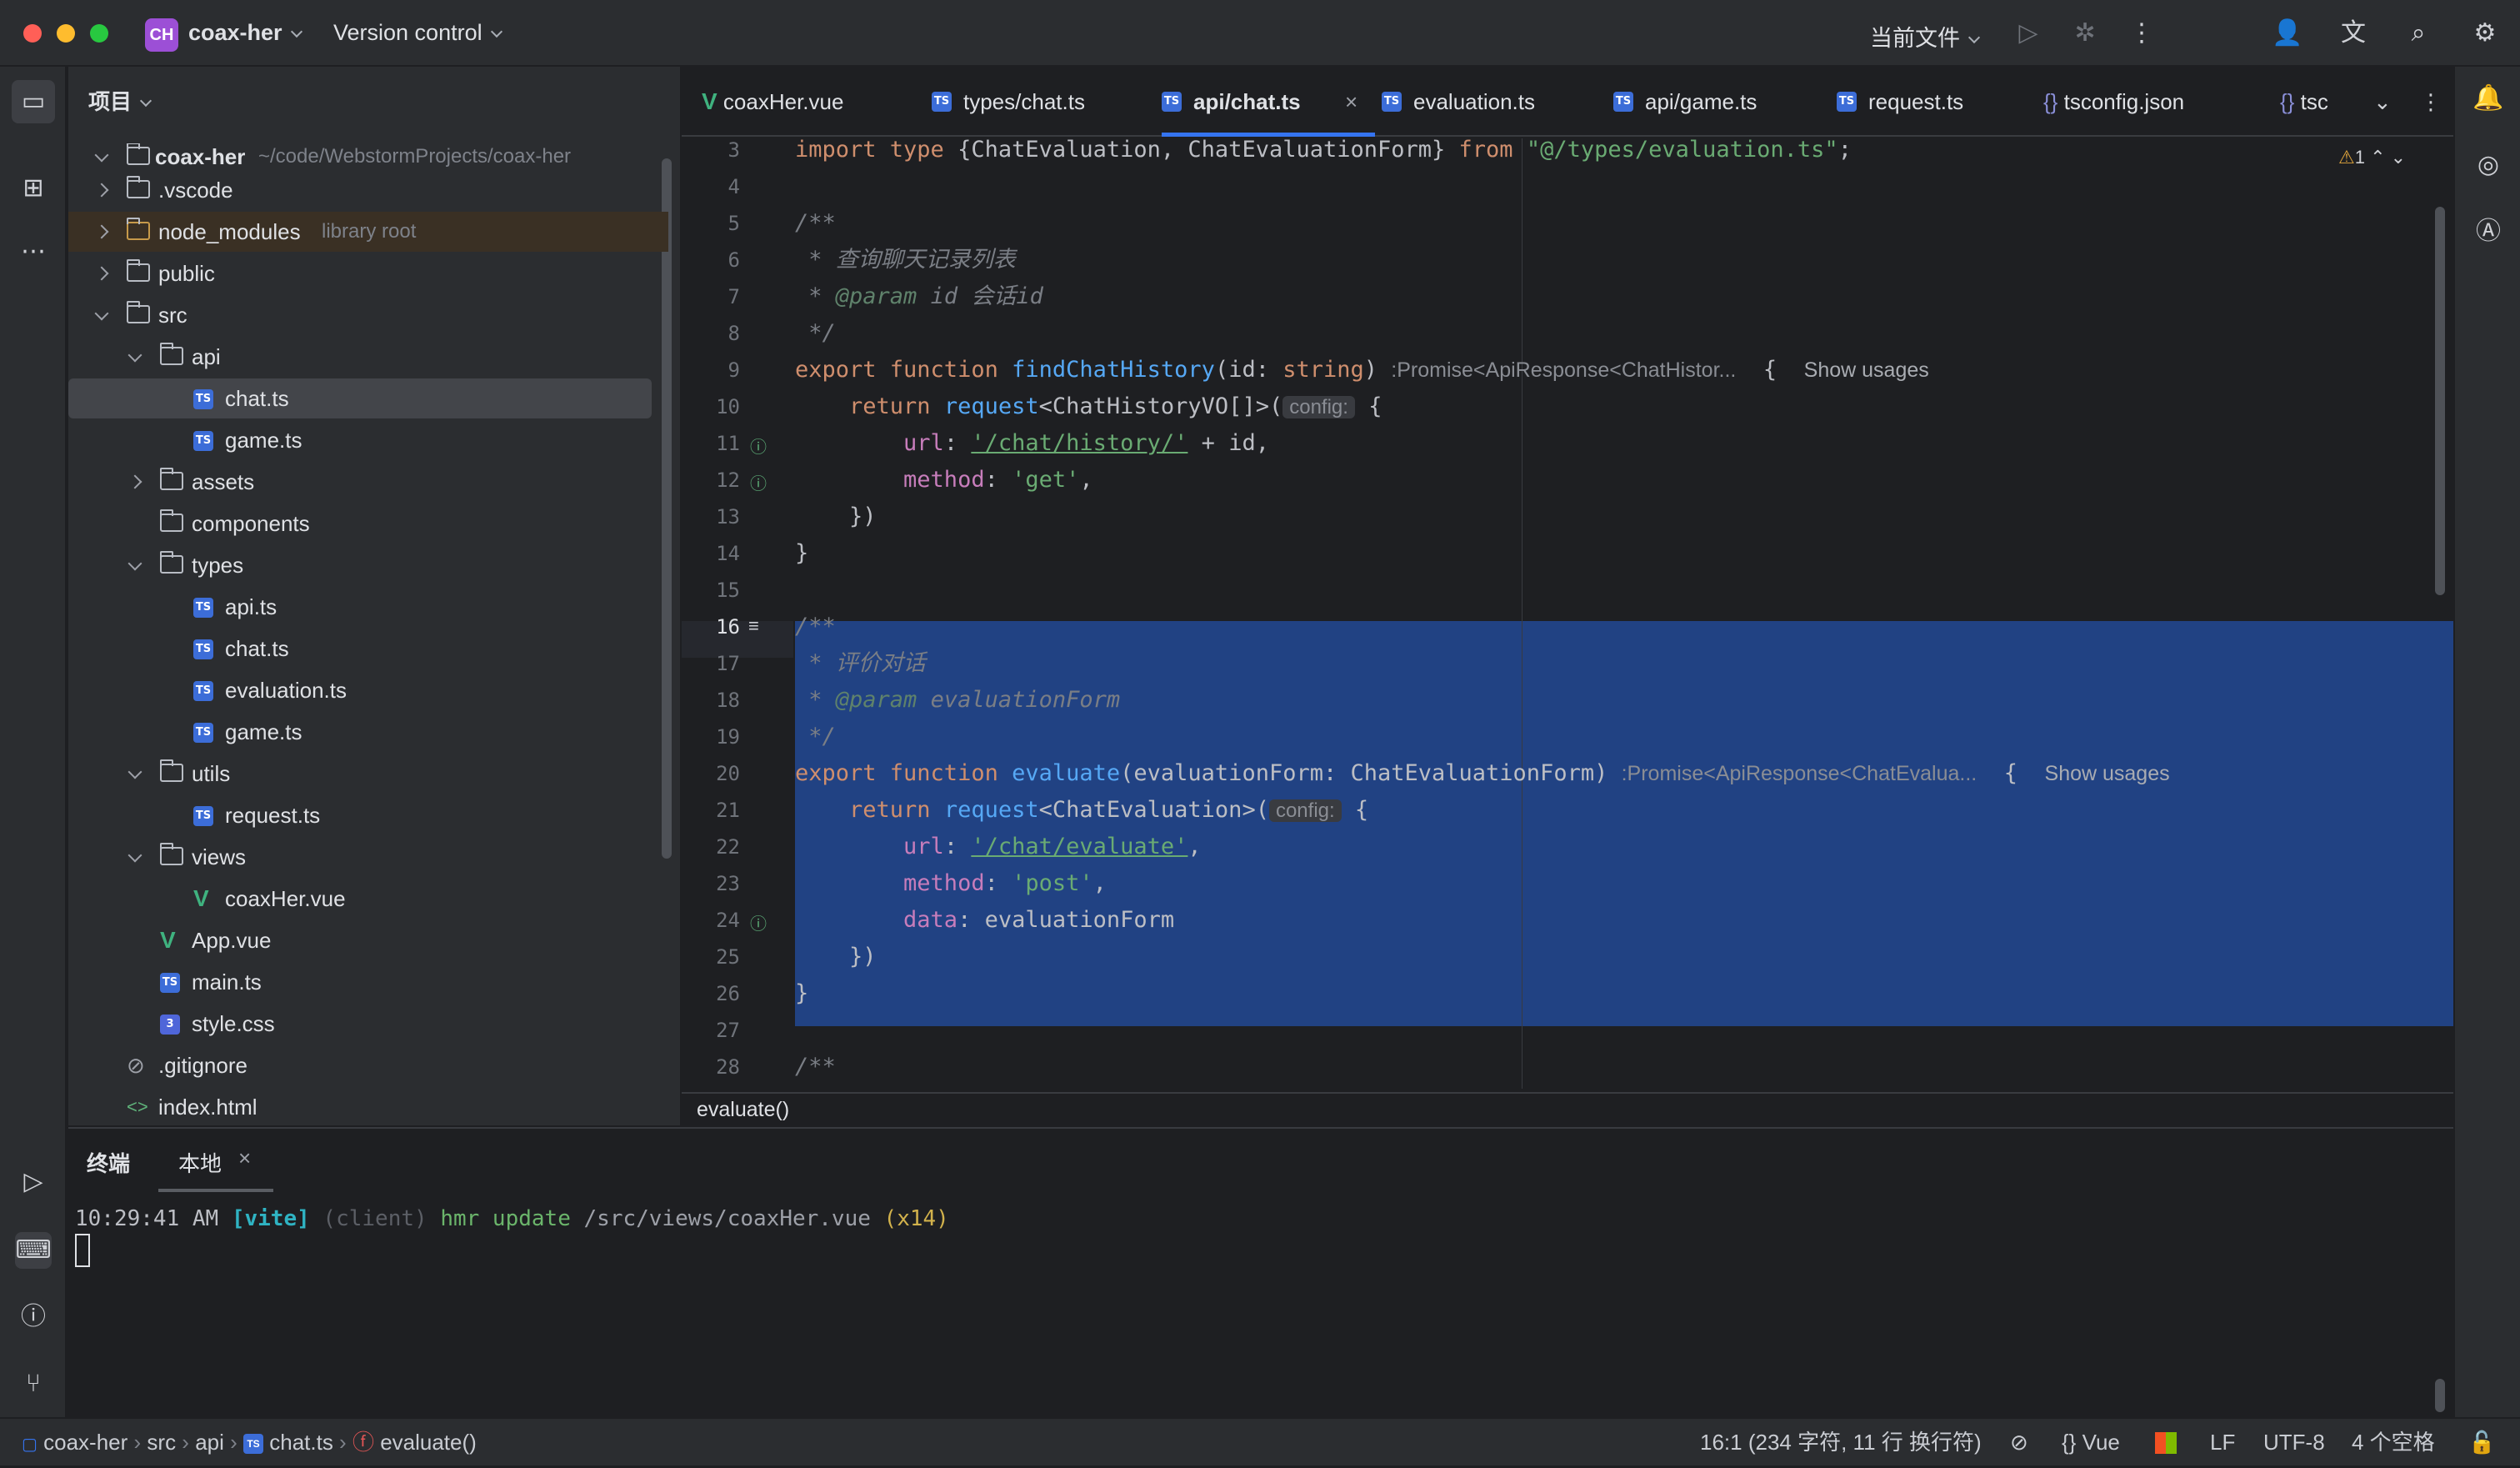 The image size is (2520, 1468). Describe the element at coordinates (714, 1067) in the screenshot. I see `line-number: 28` at that location.